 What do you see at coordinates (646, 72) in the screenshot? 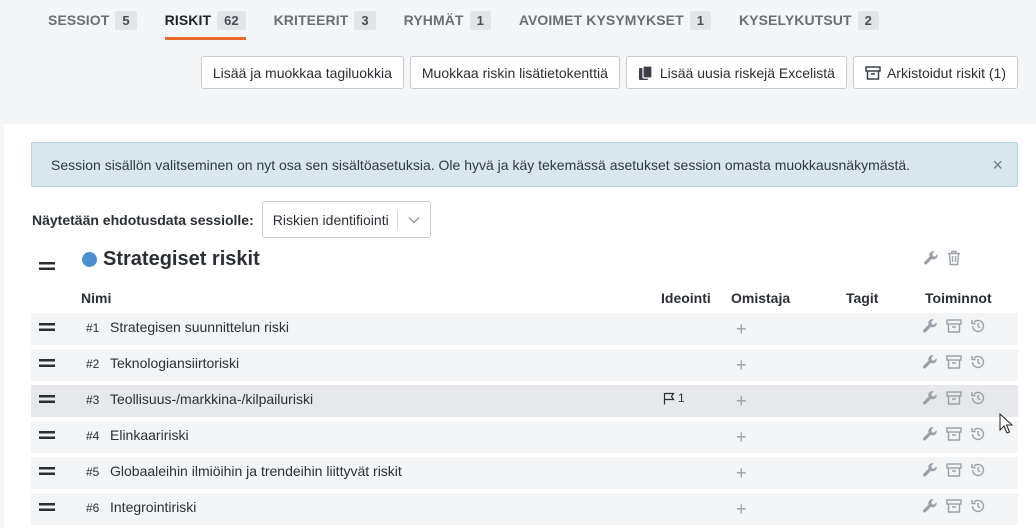
I see `copy-icon` at bounding box center [646, 72].